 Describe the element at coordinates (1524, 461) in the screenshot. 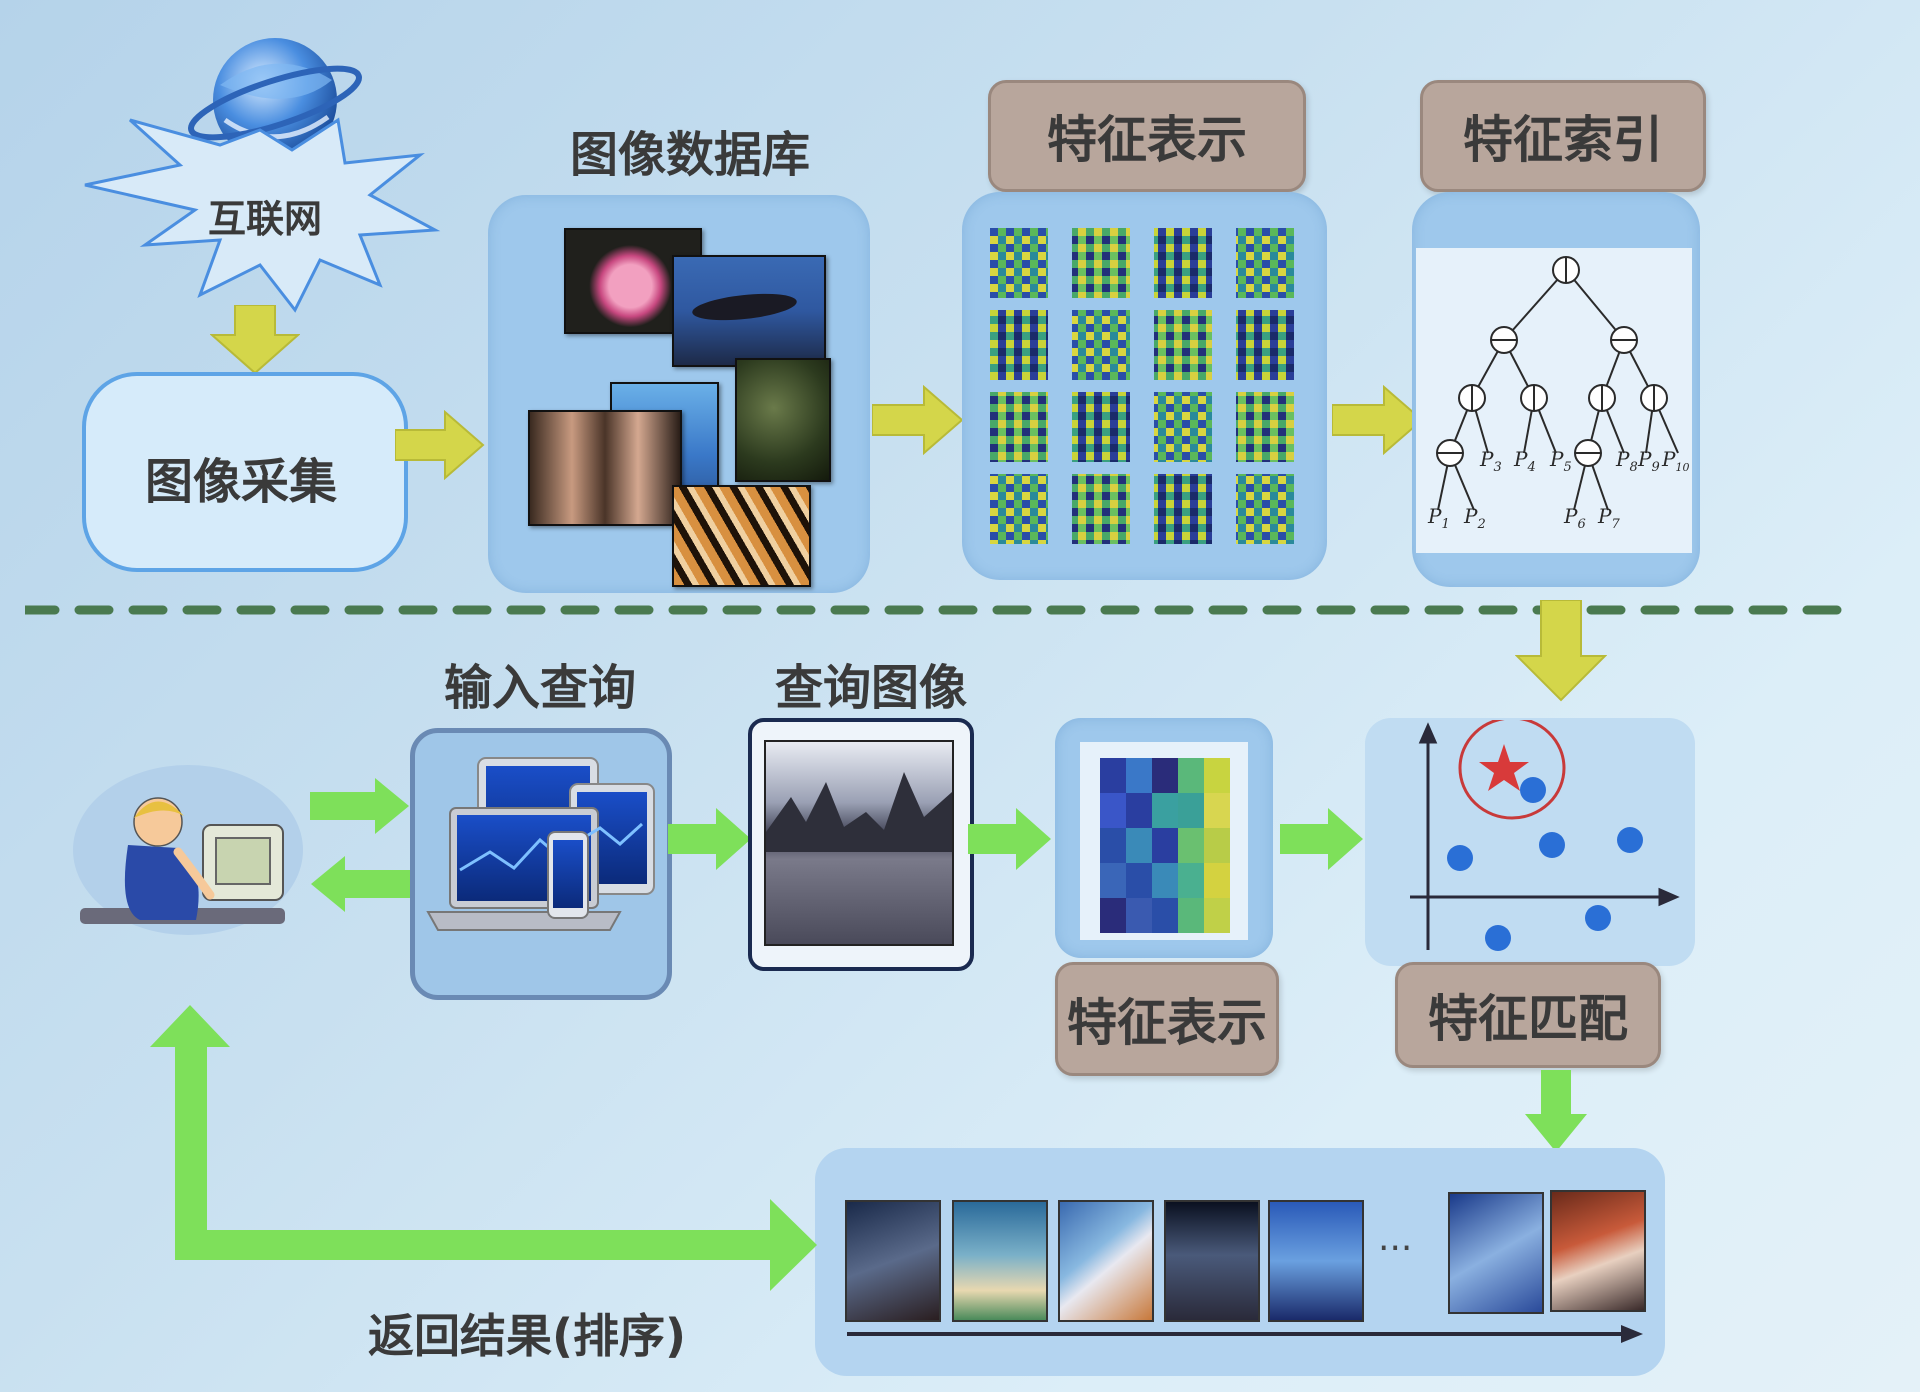

I see `svg-text: P4` at that location.